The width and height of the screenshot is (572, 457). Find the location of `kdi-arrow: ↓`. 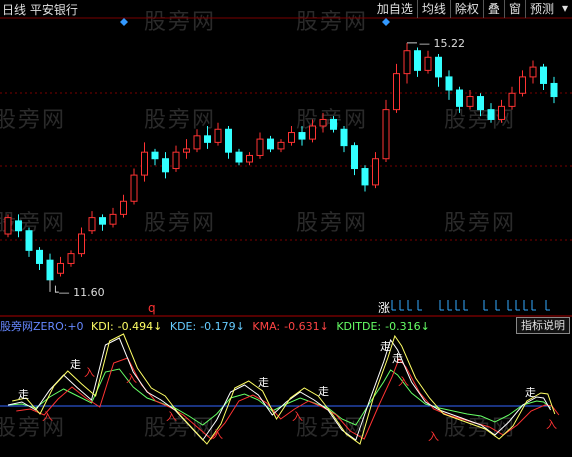

kdi-arrow: ↓ is located at coordinates (158, 326).